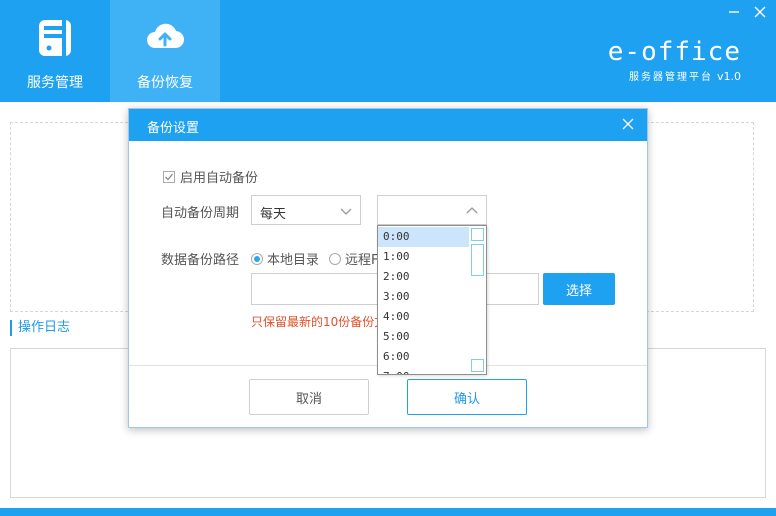 The image size is (776, 516). What do you see at coordinates (219, 178) in the screenshot?
I see `auto-backup-label: 启用自动备份` at bounding box center [219, 178].